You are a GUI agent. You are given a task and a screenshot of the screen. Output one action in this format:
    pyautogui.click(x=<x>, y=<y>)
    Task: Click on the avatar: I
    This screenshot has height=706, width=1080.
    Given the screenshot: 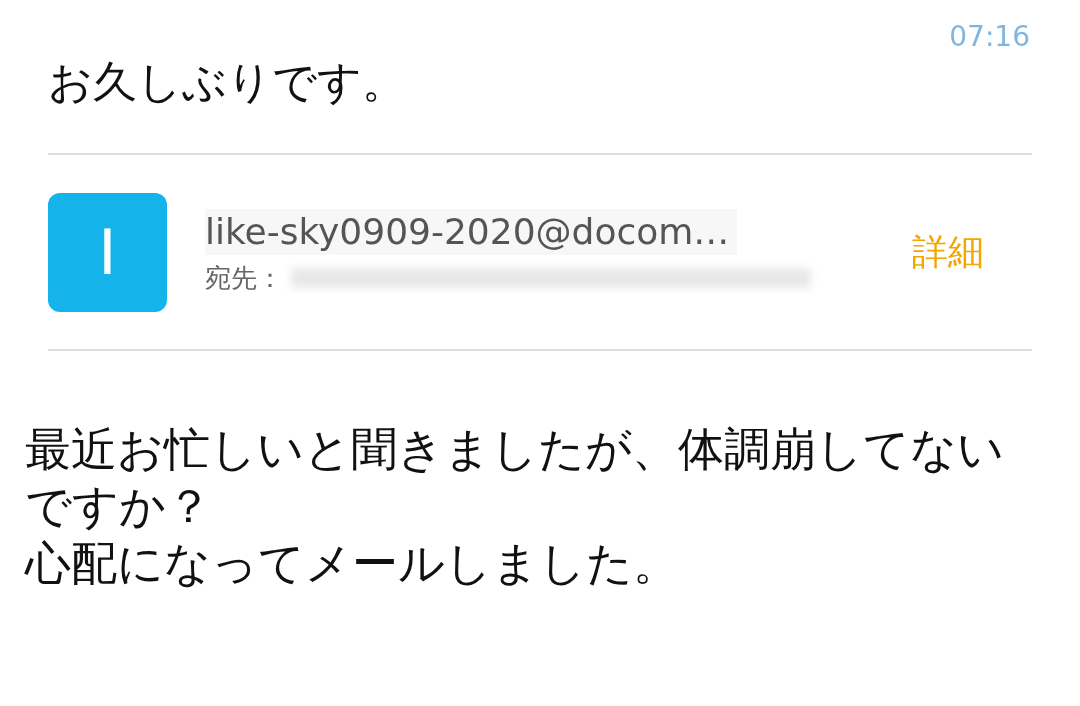 What is the action you would take?
    pyautogui.click(x=107, y=252)
    